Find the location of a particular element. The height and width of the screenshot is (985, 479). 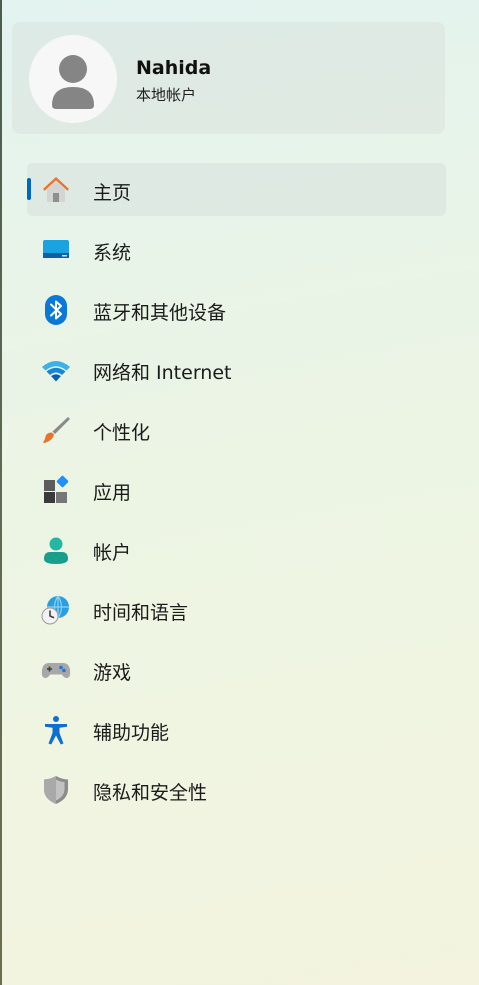

account-person-icon is located at coordinates (56, 550).